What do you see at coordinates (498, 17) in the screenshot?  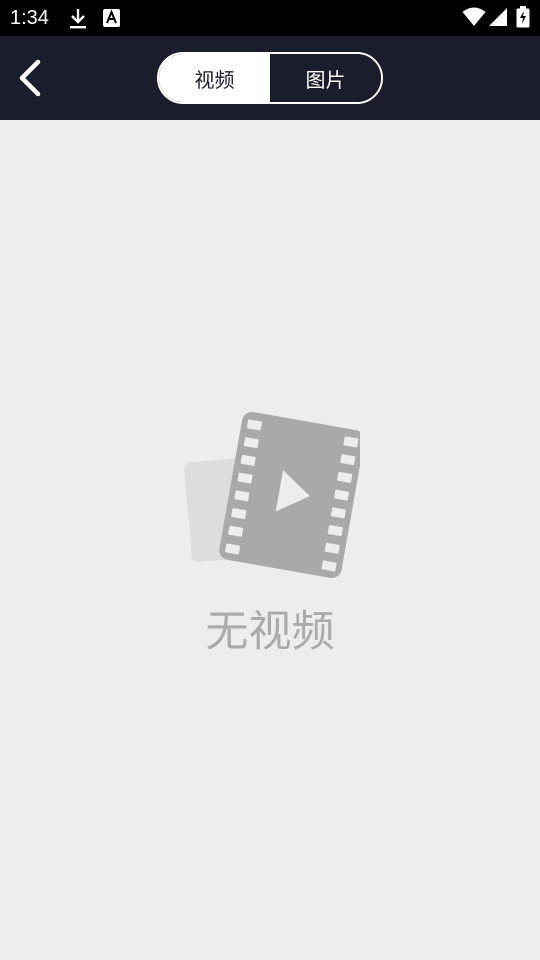 I see `signal-icon` at bounding box center [498, 17].